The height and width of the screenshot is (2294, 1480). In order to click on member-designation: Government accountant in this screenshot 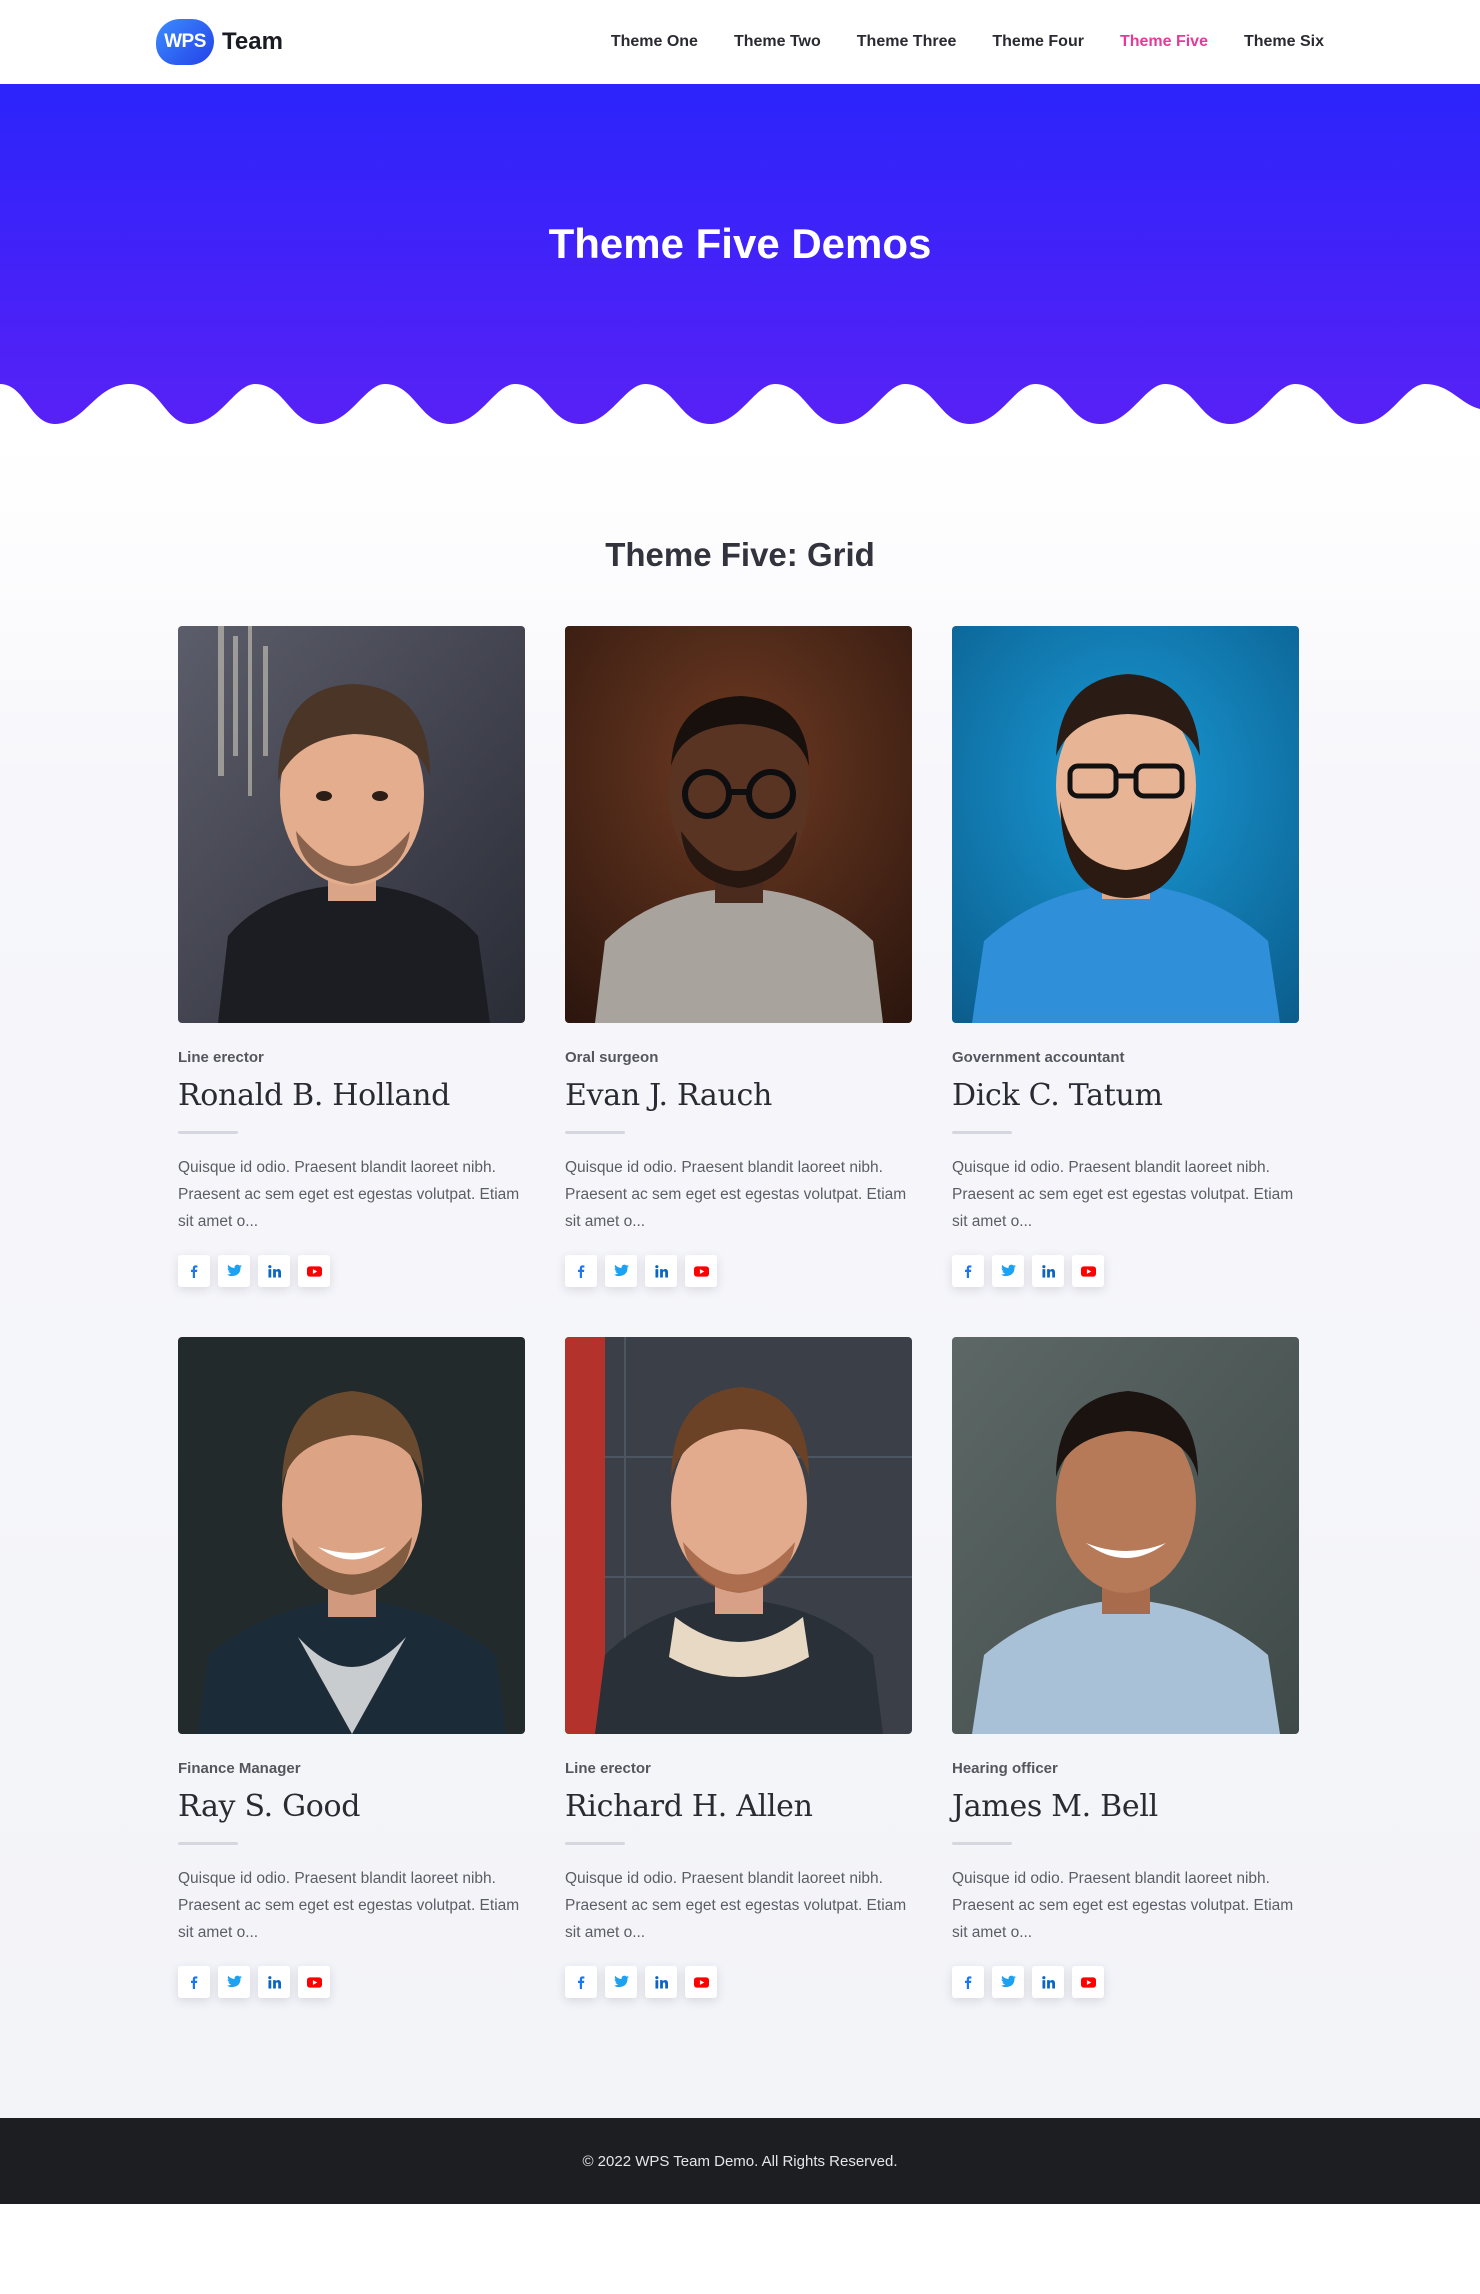, I will do `click(1038, 1057)`.